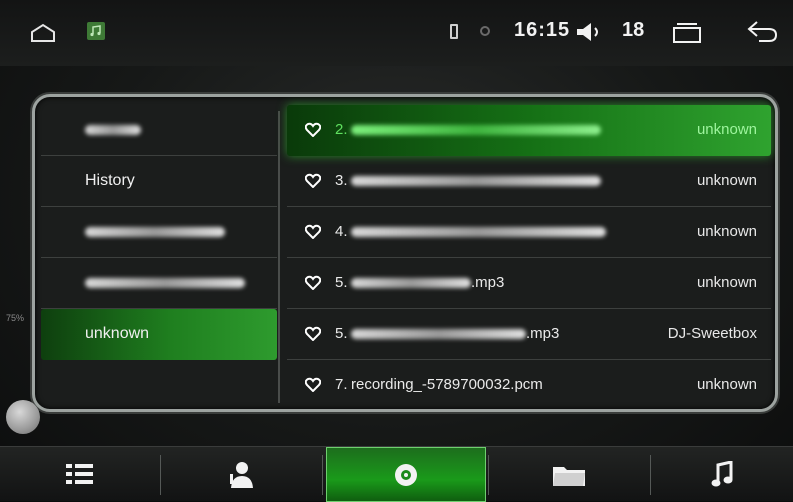  What do you see at coordinates (529, 283) in the screenshot?
I see `track-row: 5. .mp3 unknown` at bounding box center [529, 283].